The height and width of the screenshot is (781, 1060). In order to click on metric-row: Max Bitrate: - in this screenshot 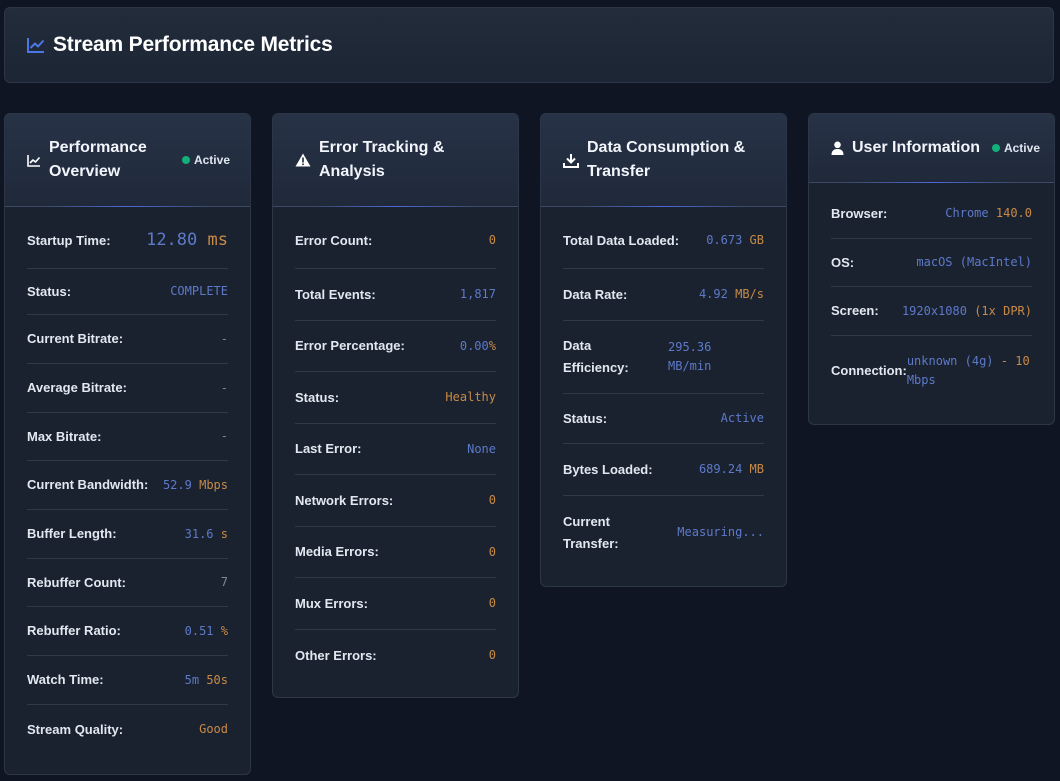, I will do `click(127, 437)`.